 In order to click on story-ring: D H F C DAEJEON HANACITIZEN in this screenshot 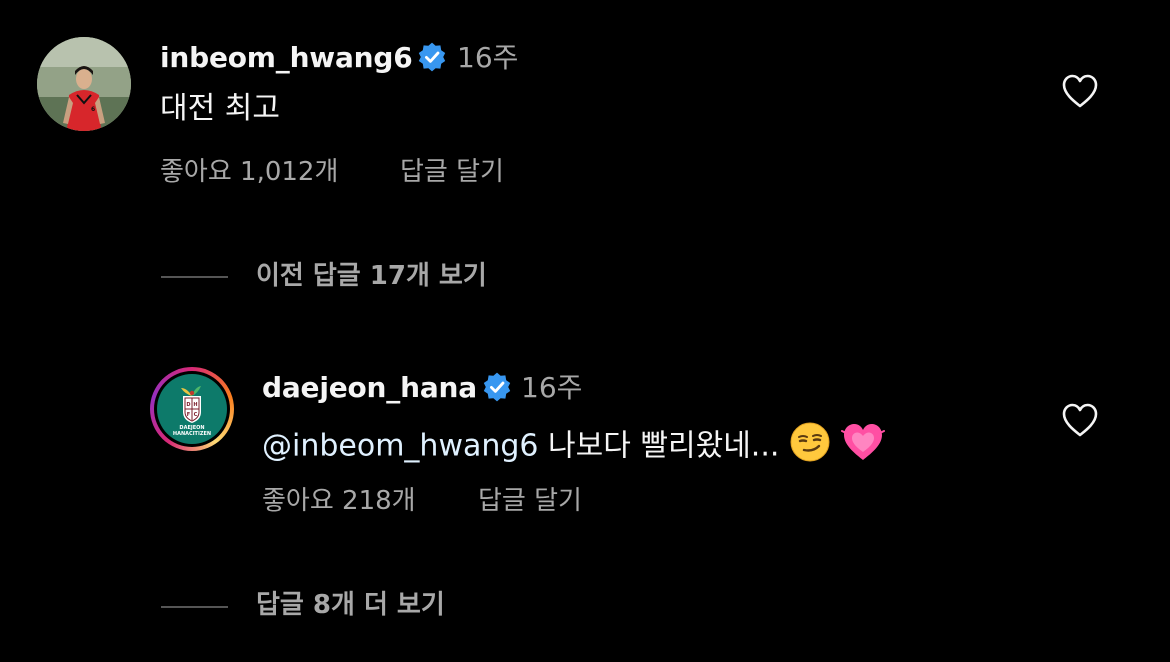, I will do `click(192, 409)`.